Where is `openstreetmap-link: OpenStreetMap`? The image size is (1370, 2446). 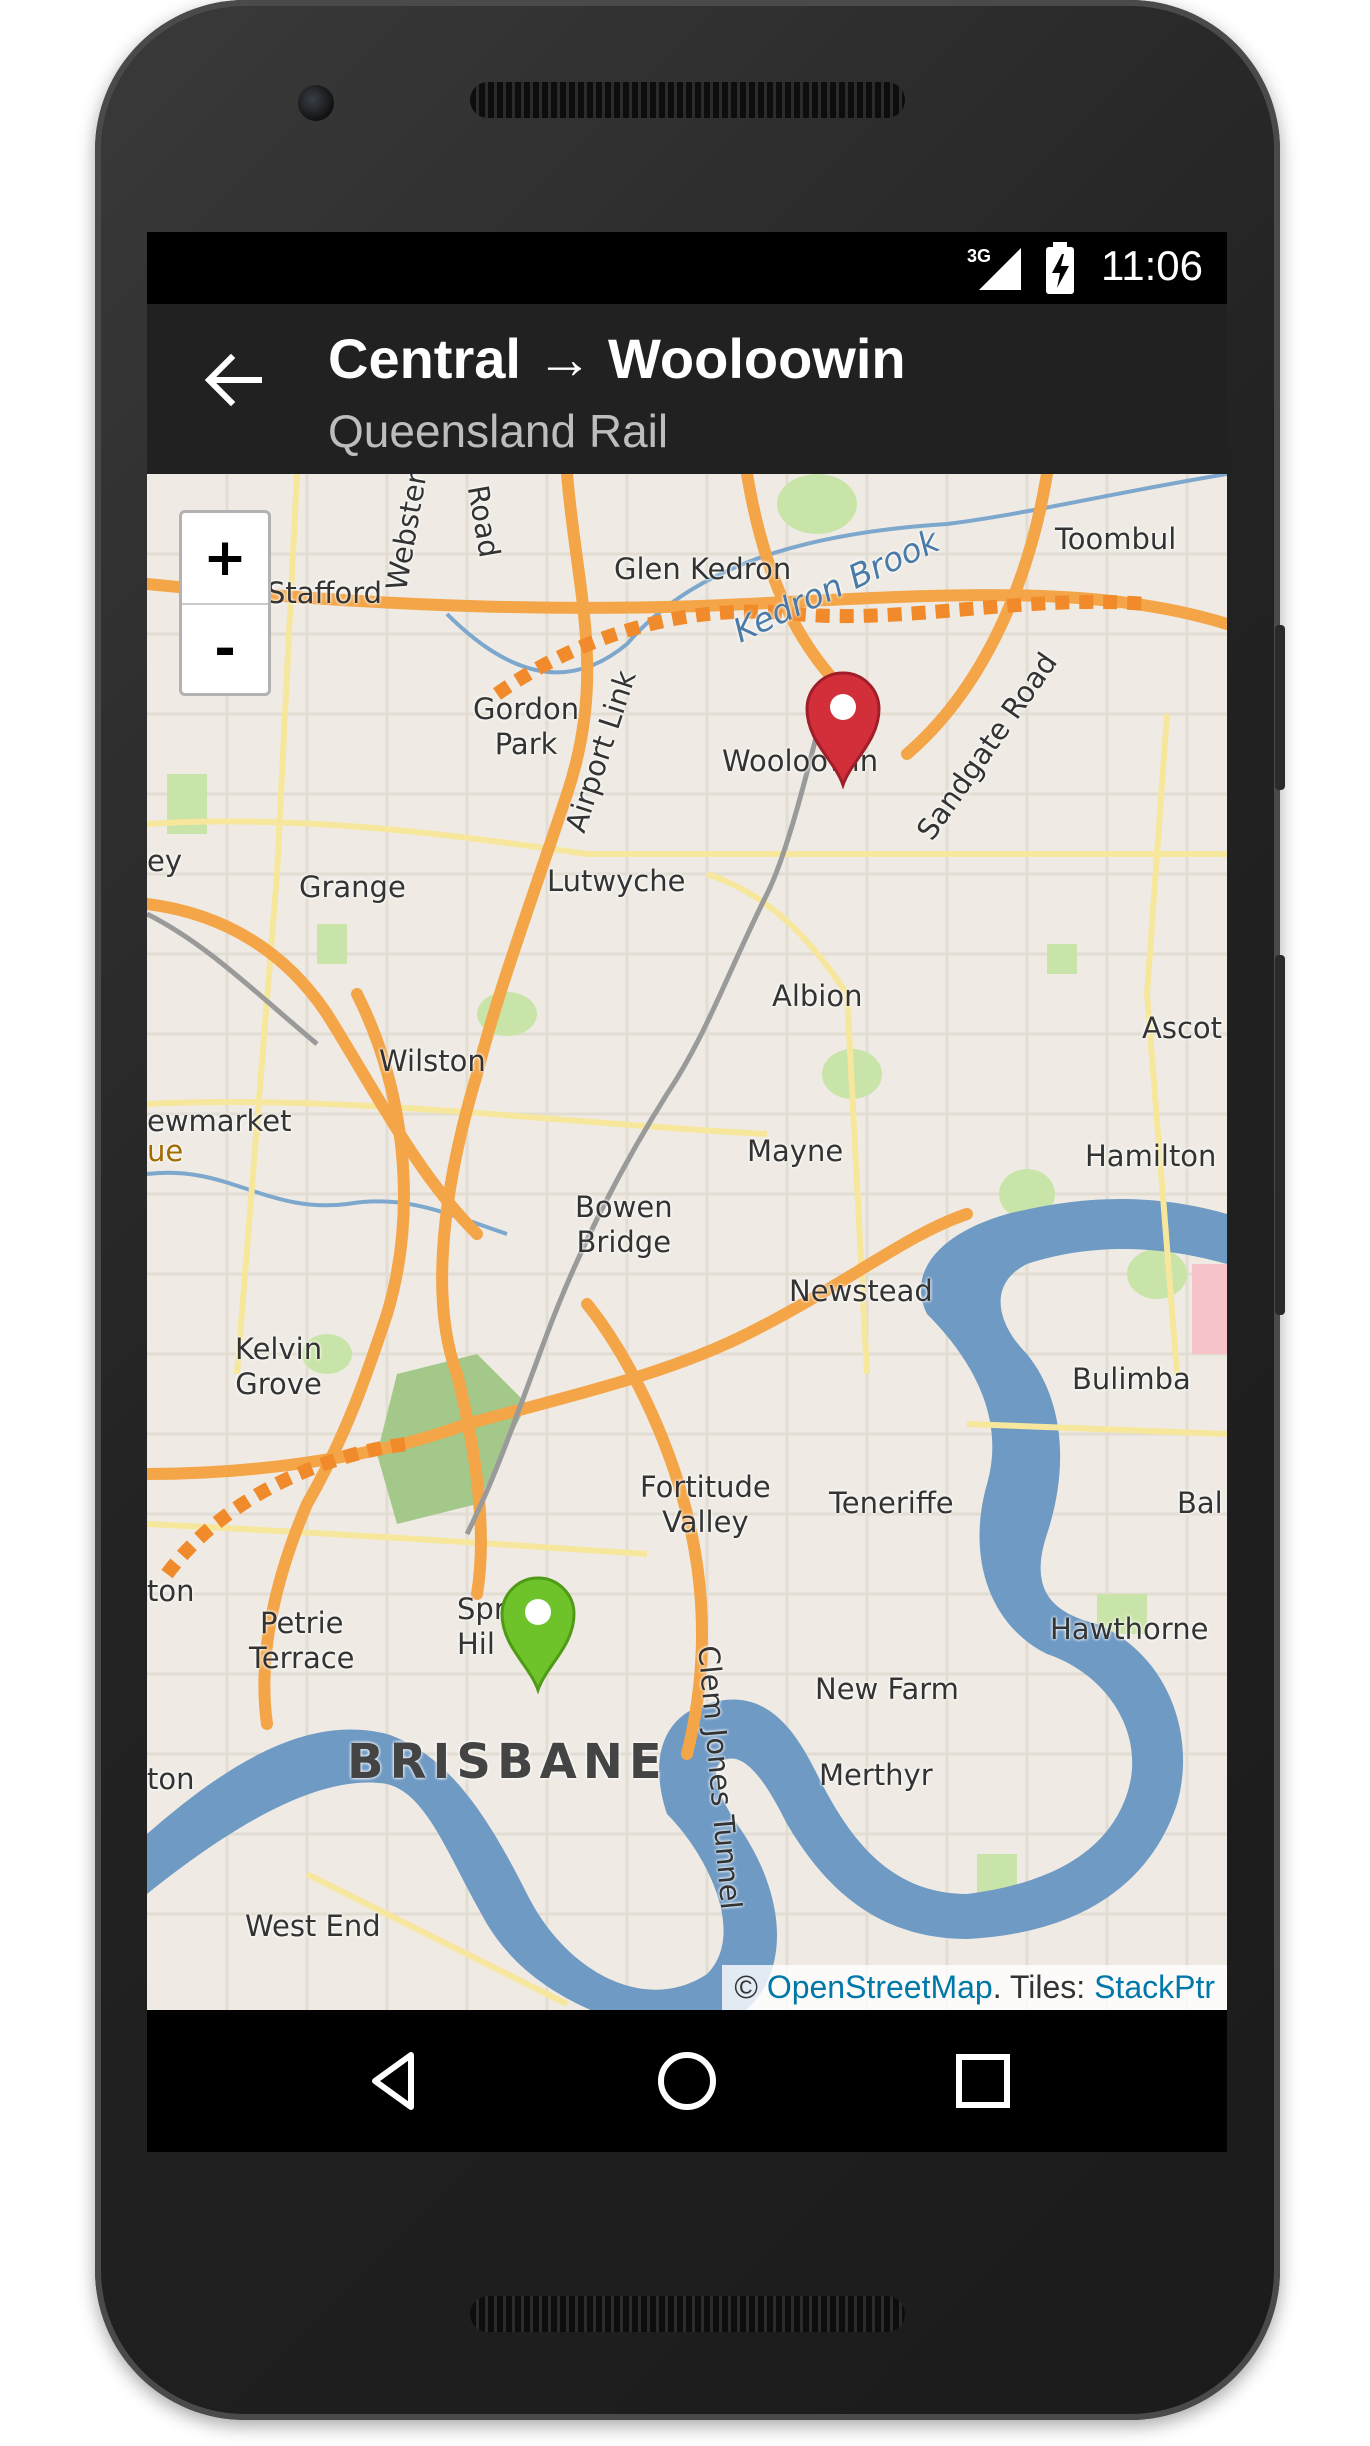
openstreetmap-link: OpenStreetMap is located at coordinates (880, 1987).